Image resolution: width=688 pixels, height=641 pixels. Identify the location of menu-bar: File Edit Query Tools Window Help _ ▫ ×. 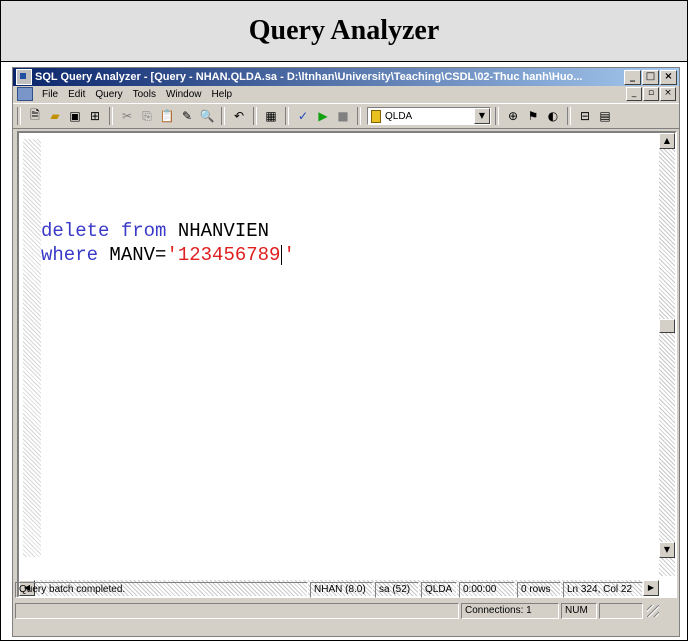
(346, 94).